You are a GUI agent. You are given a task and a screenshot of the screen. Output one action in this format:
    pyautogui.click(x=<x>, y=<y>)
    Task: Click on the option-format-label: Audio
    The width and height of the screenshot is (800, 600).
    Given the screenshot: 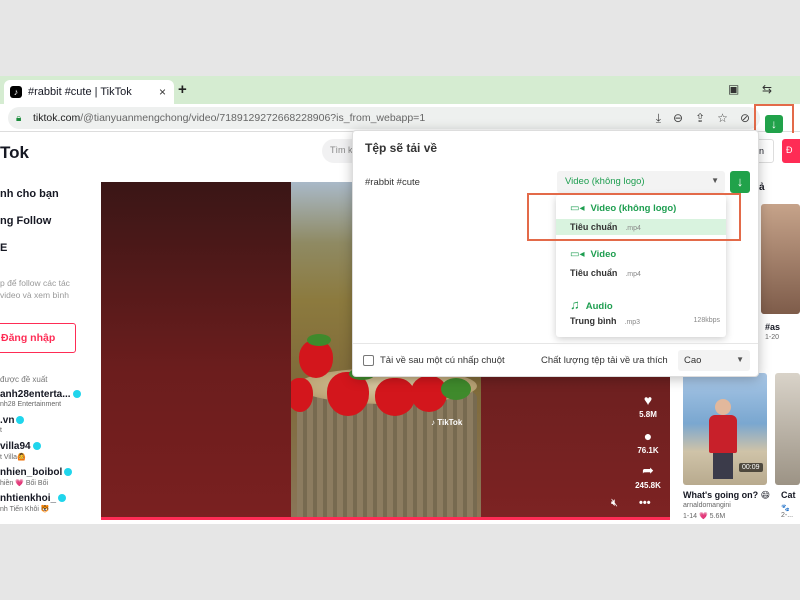 What is the action you would take?
    pyautogui.click(x=599, y=306)
    